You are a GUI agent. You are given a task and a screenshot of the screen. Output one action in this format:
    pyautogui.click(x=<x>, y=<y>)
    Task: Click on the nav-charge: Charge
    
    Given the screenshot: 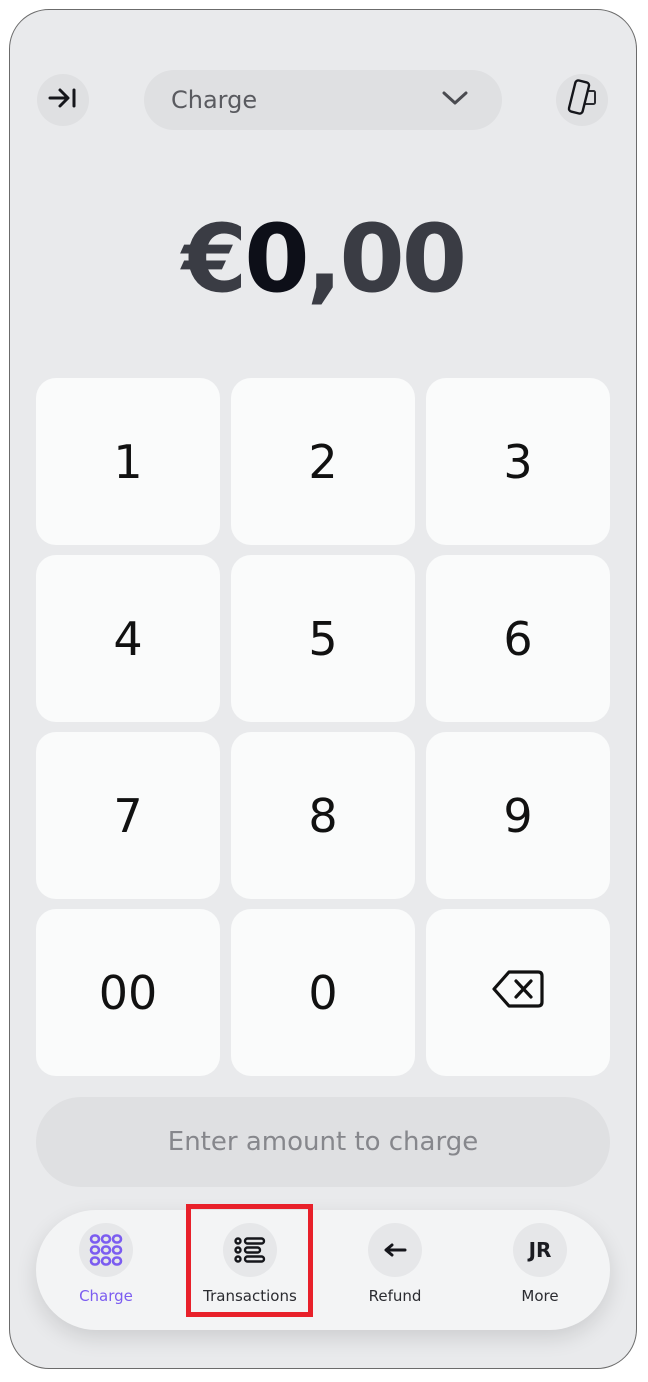 What is the action you would take?
    pyautogui.click(x=106, y=1270)
    